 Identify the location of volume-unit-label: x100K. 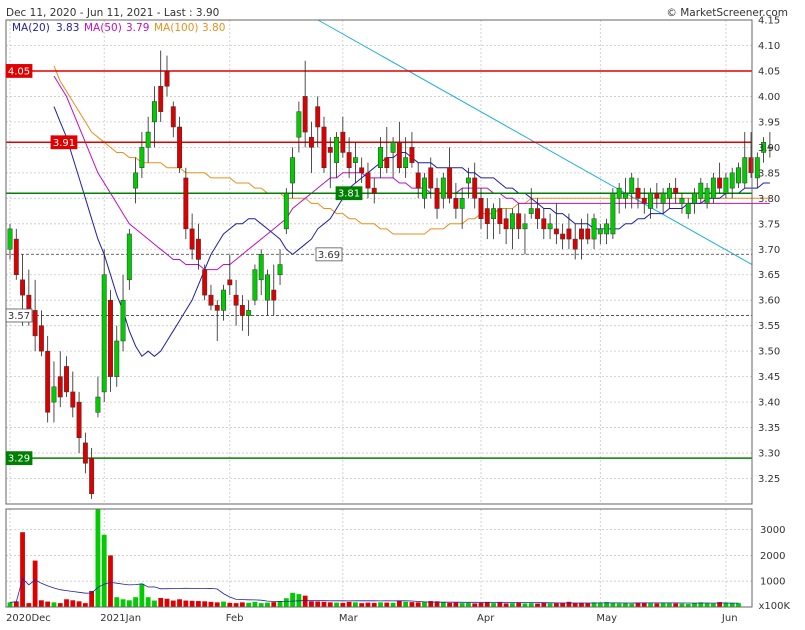
(774, 606).